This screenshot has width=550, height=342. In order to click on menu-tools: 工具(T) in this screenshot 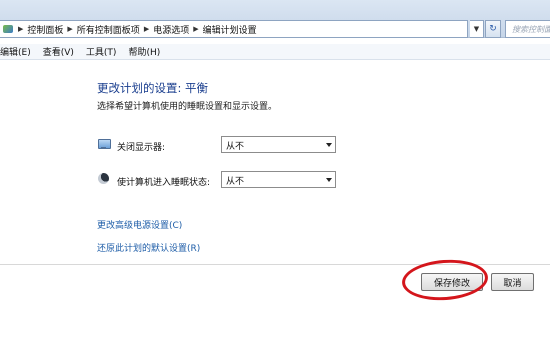, I will do `click(101, 51)`.